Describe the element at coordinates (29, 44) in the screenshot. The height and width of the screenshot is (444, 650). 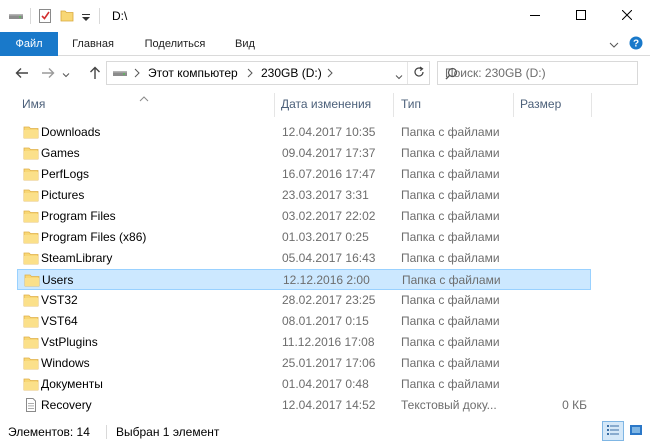
I see `tab-file: Файл` at that location.